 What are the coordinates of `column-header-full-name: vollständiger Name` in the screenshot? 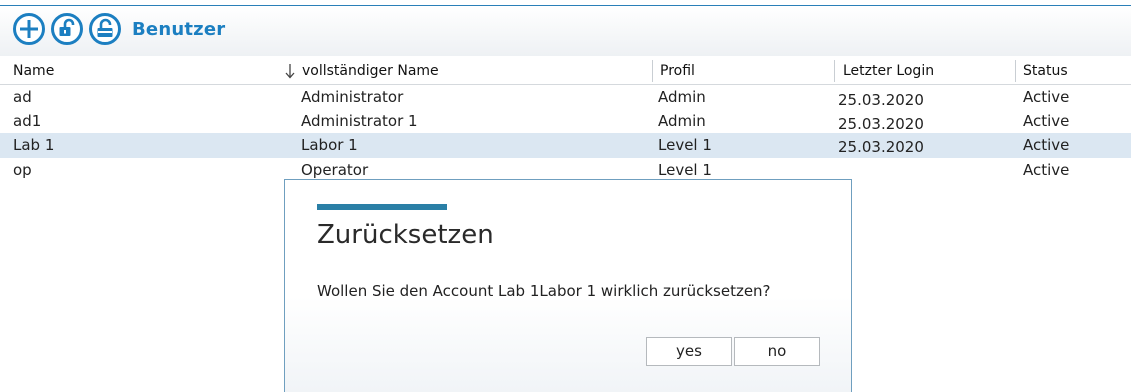 It's located at (361, 71).